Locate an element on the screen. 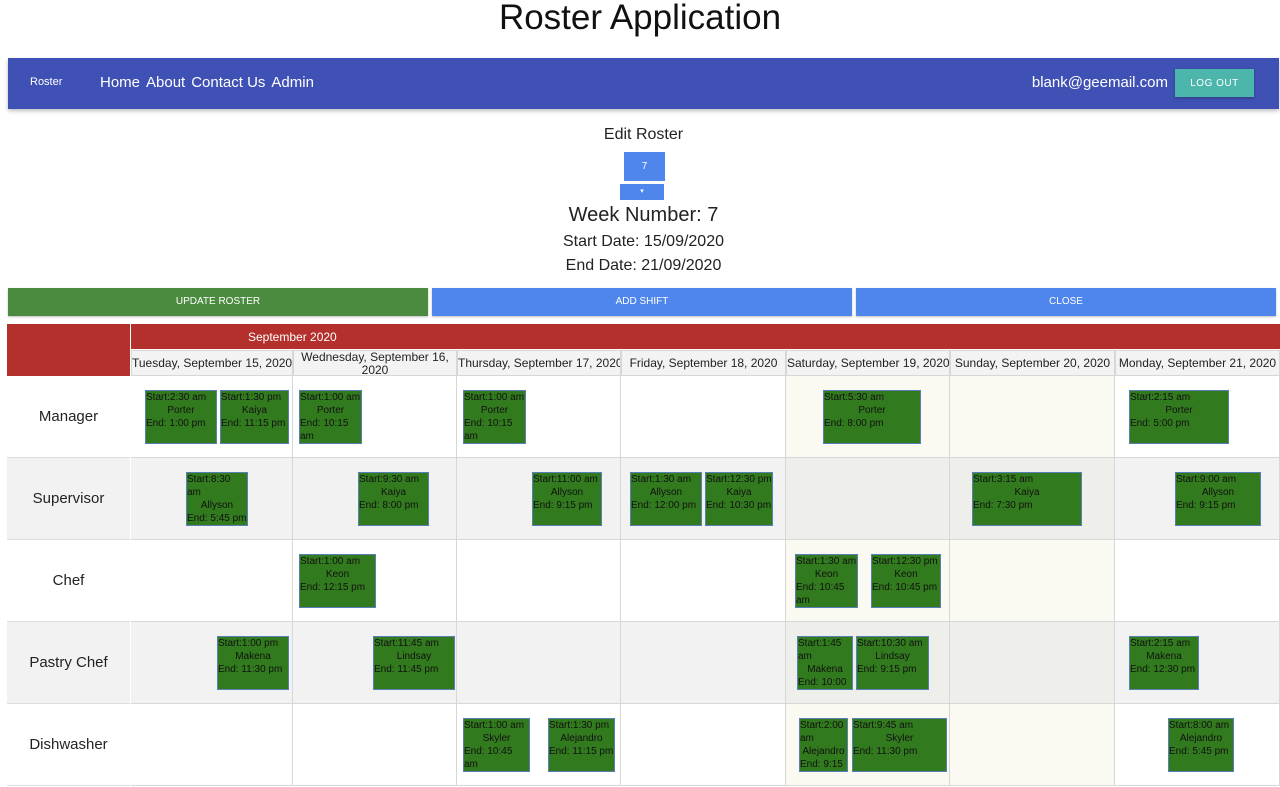  shift-start: Start:11:00 am is located at coordinates (565, 479).